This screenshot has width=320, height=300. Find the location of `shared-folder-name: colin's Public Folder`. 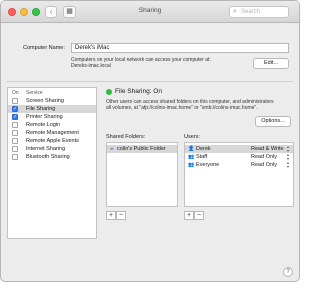

shared-folder-name: colin's Public Folder is located at coordinates (141, 149).